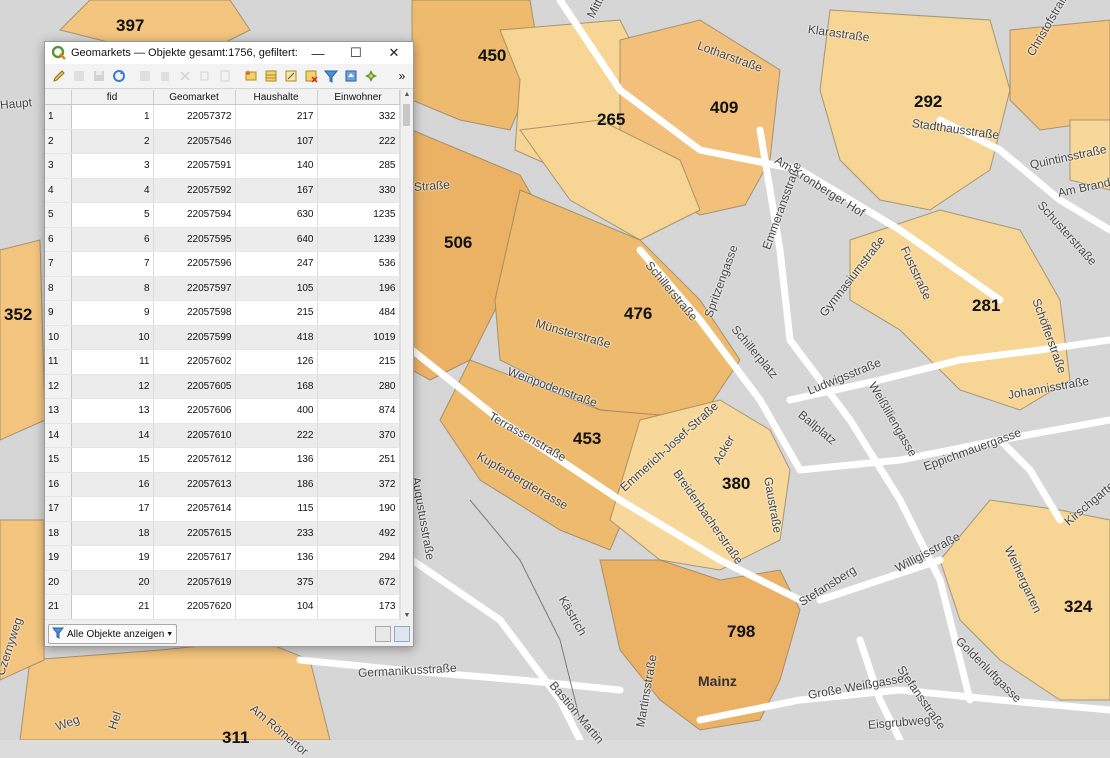 This screenshot has width=1110, height=758. Describe the element at coordinates (194, 288) in the screenshot. I see `cell-geomarket: 22057597` at that location.